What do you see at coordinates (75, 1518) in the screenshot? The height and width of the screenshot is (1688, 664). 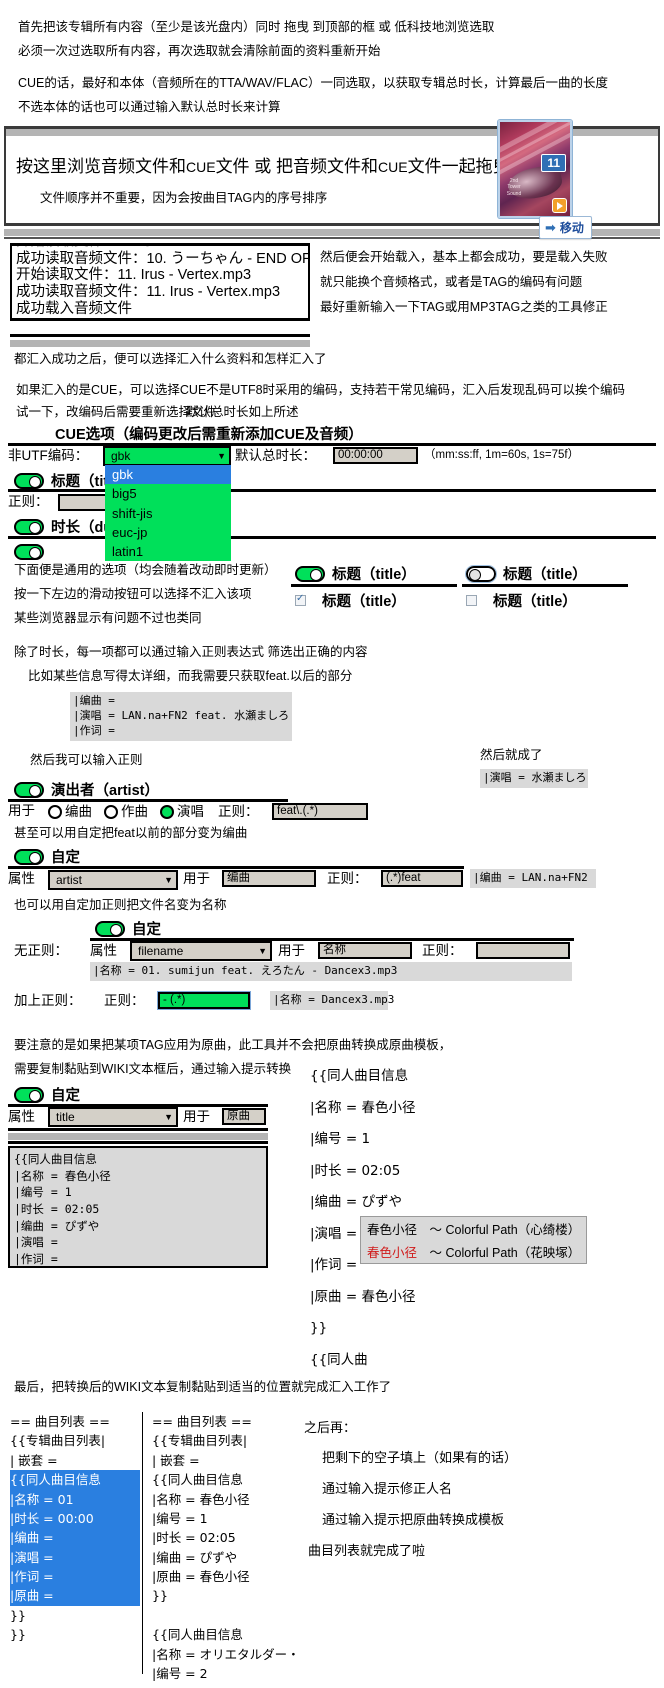 I see `final-left-line: |时长 = 00:00` at bounding box center [75, 1518].